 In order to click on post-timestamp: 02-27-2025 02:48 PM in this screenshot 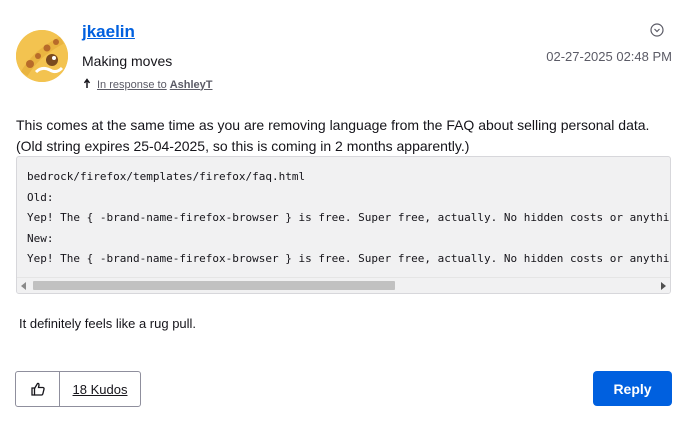, I will do `click(609, 56)`.